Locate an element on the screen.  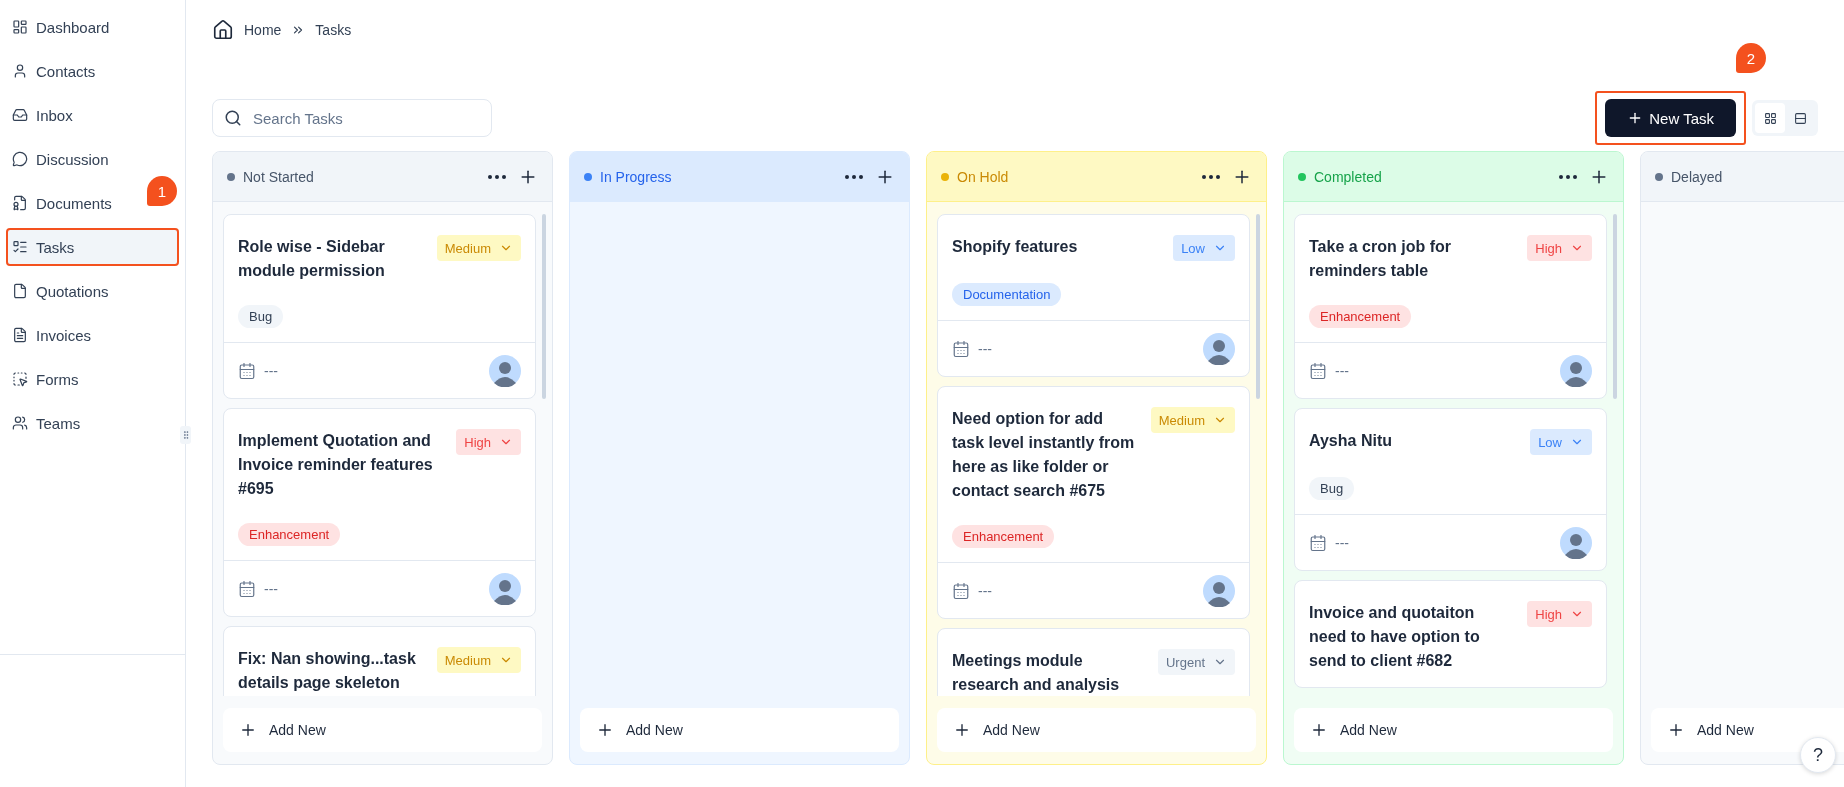
task-title: Take a cron job for reminders table is located at coordinates (1380, 259).